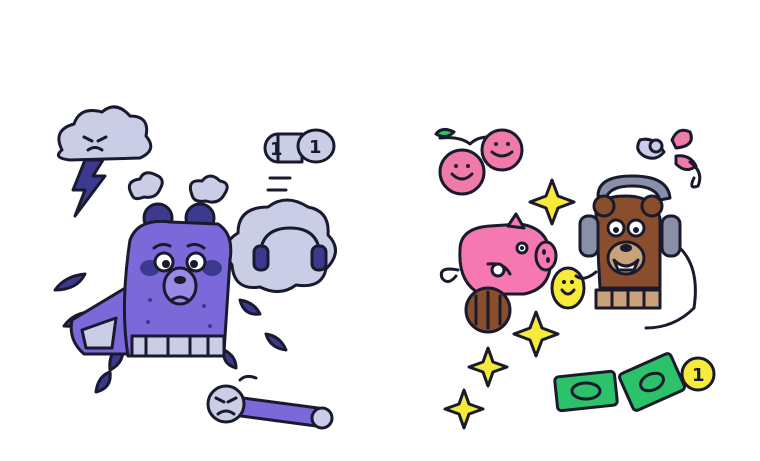 This screenshot has height=461, width=760. I want to click on angry-bat-icon, so click(270, 402).